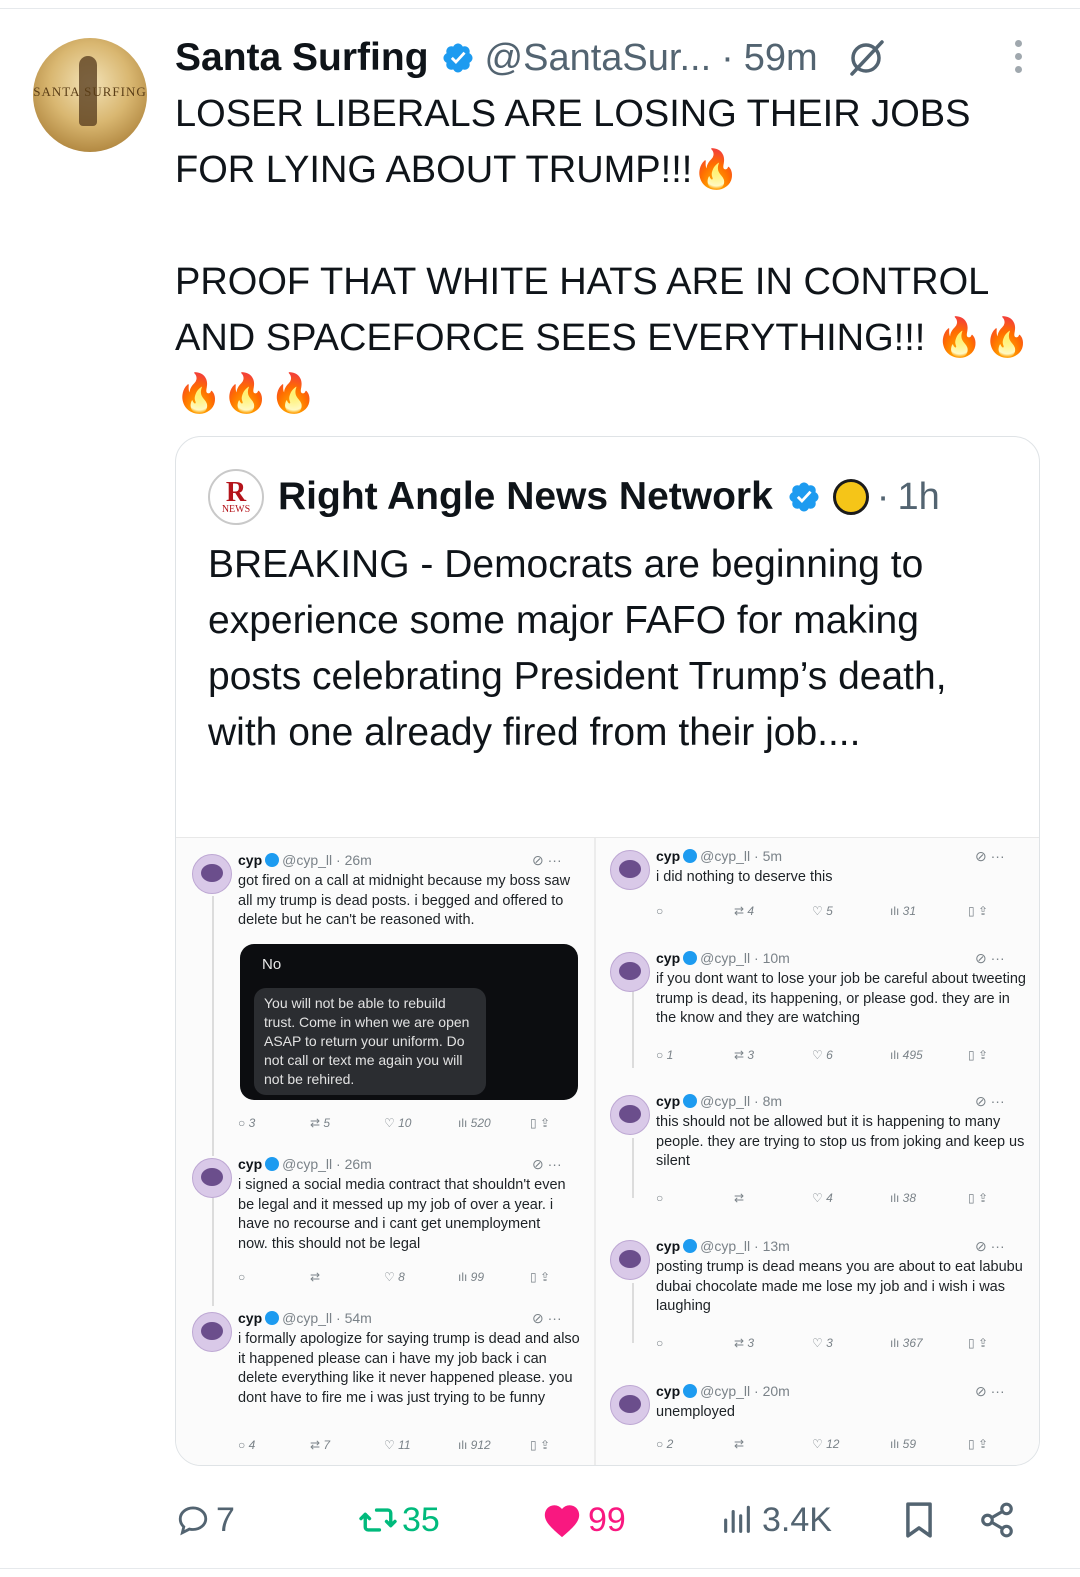  I want to click on bookmark-icon, so click(919, 1520).